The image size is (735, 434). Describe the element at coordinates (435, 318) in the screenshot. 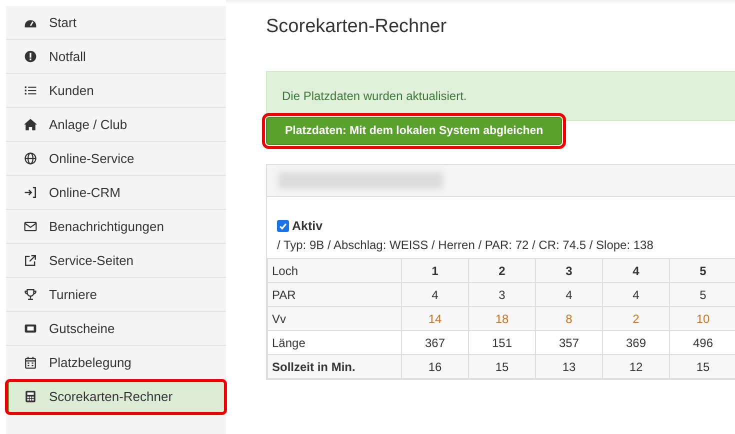

I see `table-cell: 14` at that location.